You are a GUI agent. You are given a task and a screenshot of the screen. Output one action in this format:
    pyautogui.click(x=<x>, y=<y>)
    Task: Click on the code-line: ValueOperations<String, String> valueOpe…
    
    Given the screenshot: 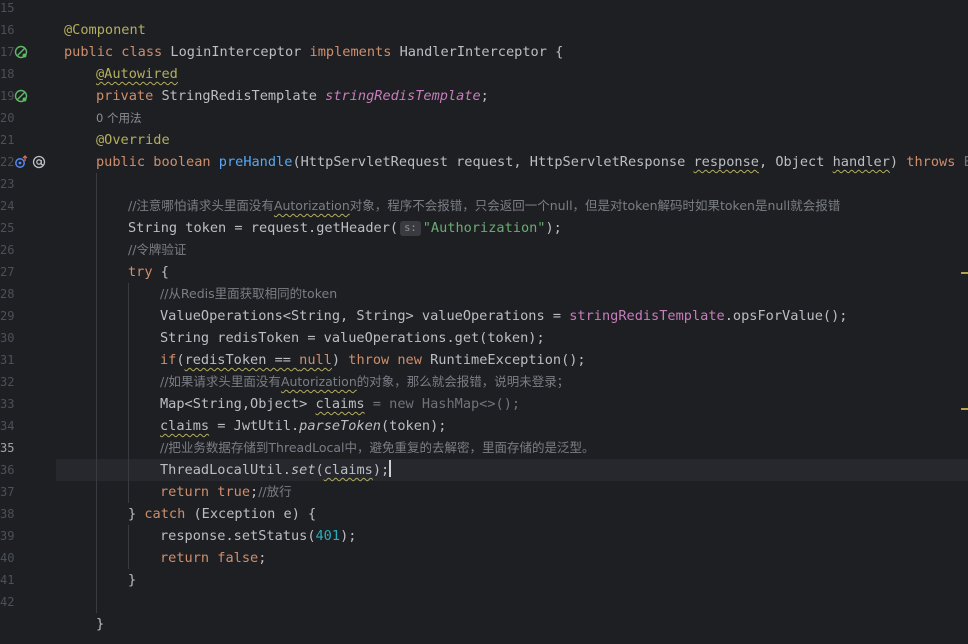 What is the action you would take?
    pyautogui.click(x=503, y=316)
    